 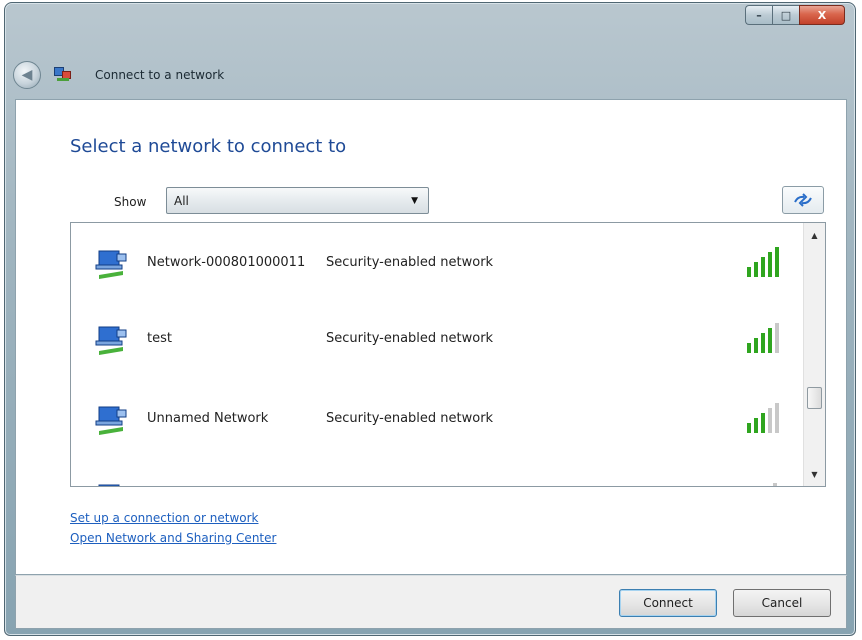 I want to click on network-row: Unnamed Network Security-enabled network, so click(x=437, y=418).